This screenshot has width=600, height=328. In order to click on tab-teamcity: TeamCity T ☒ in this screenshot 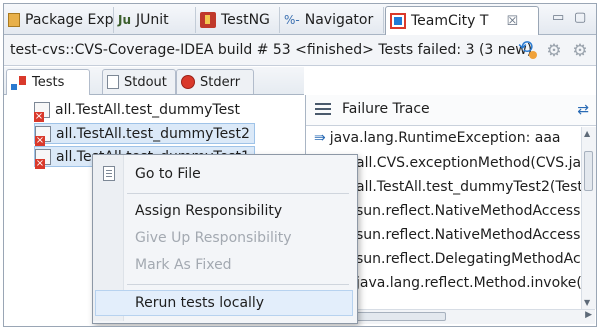, I will do `click(462, 20)`.